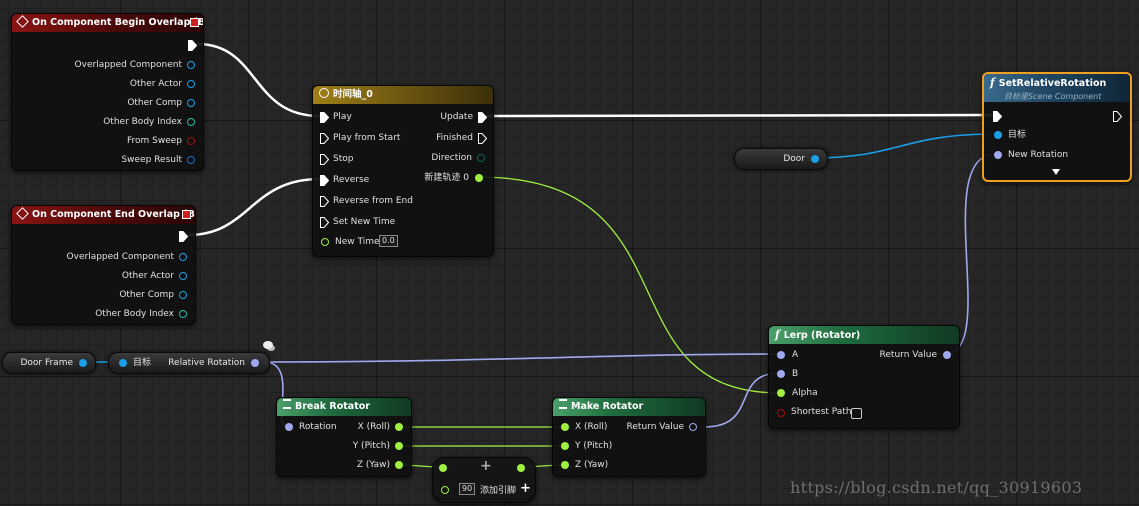 Image resolution: width=1139 pixels, height=506 pixels. What do you see at coordinates (446, 178) in the screenshot?
I see `pin-label-new-track: 新建轨迹 0` at bounding box center [446, 178].